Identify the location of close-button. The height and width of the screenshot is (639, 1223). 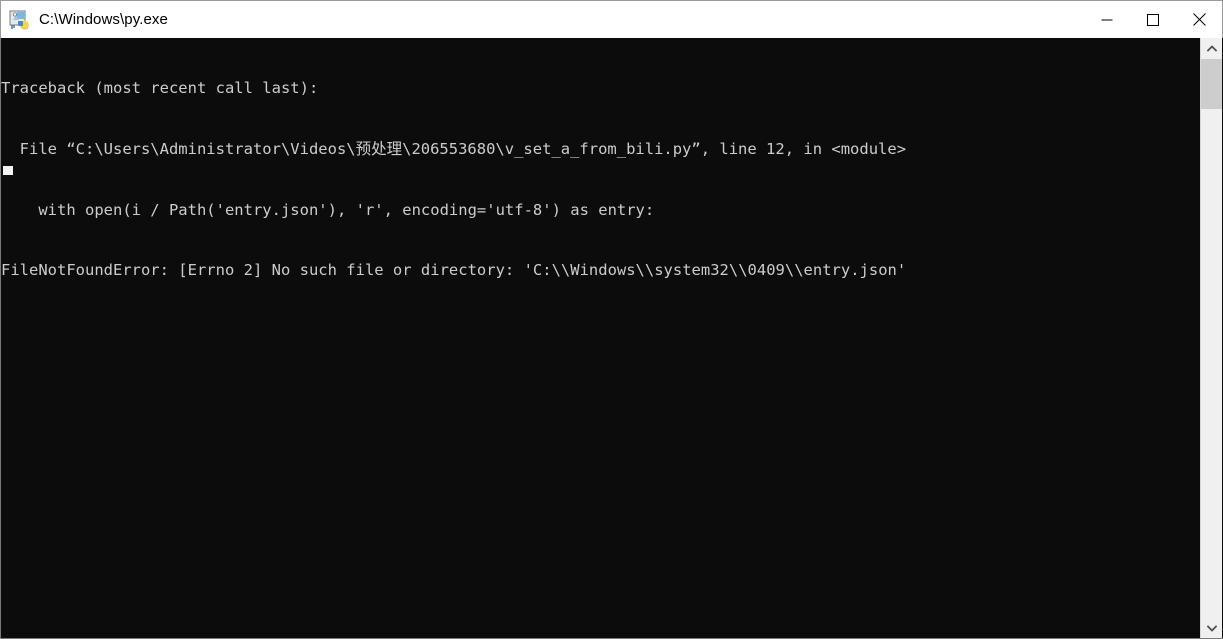
(1199, 19).